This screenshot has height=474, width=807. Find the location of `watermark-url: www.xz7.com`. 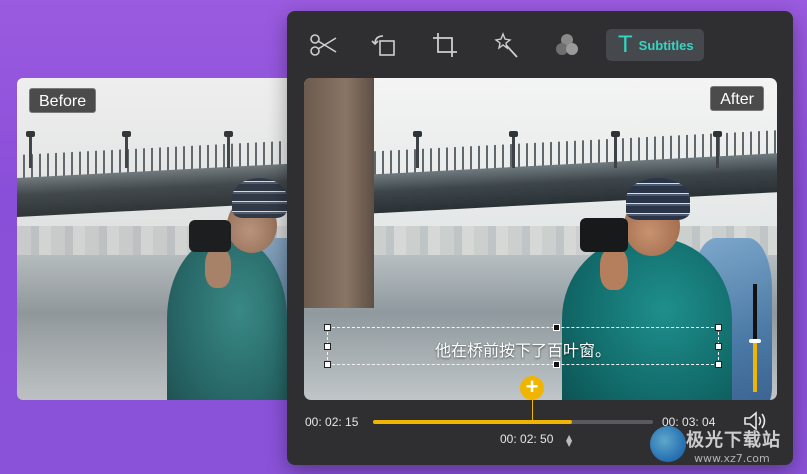

watermark-url: www.xz7.com is located at coordinates (732, 458).